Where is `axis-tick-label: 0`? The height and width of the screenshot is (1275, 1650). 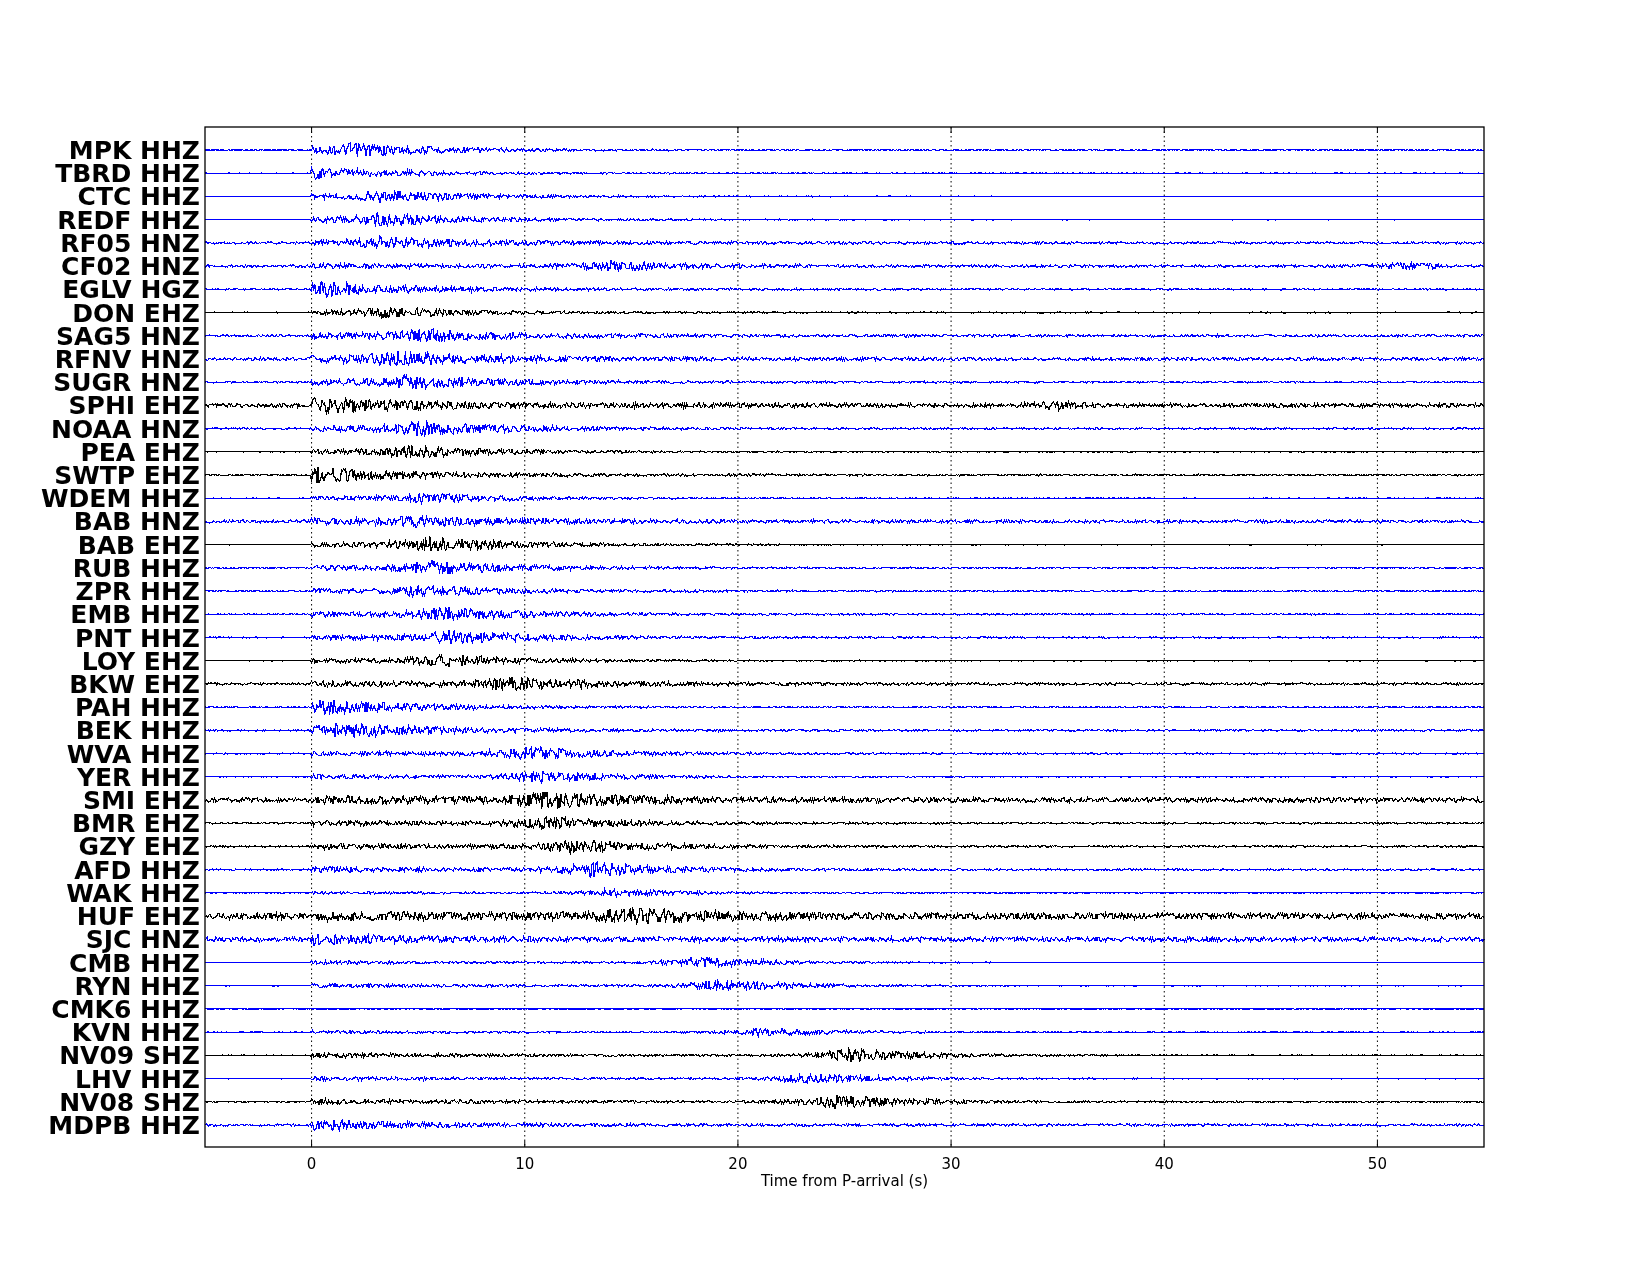
axis-tick-label: 0 is located at coordinates (311, 1164).